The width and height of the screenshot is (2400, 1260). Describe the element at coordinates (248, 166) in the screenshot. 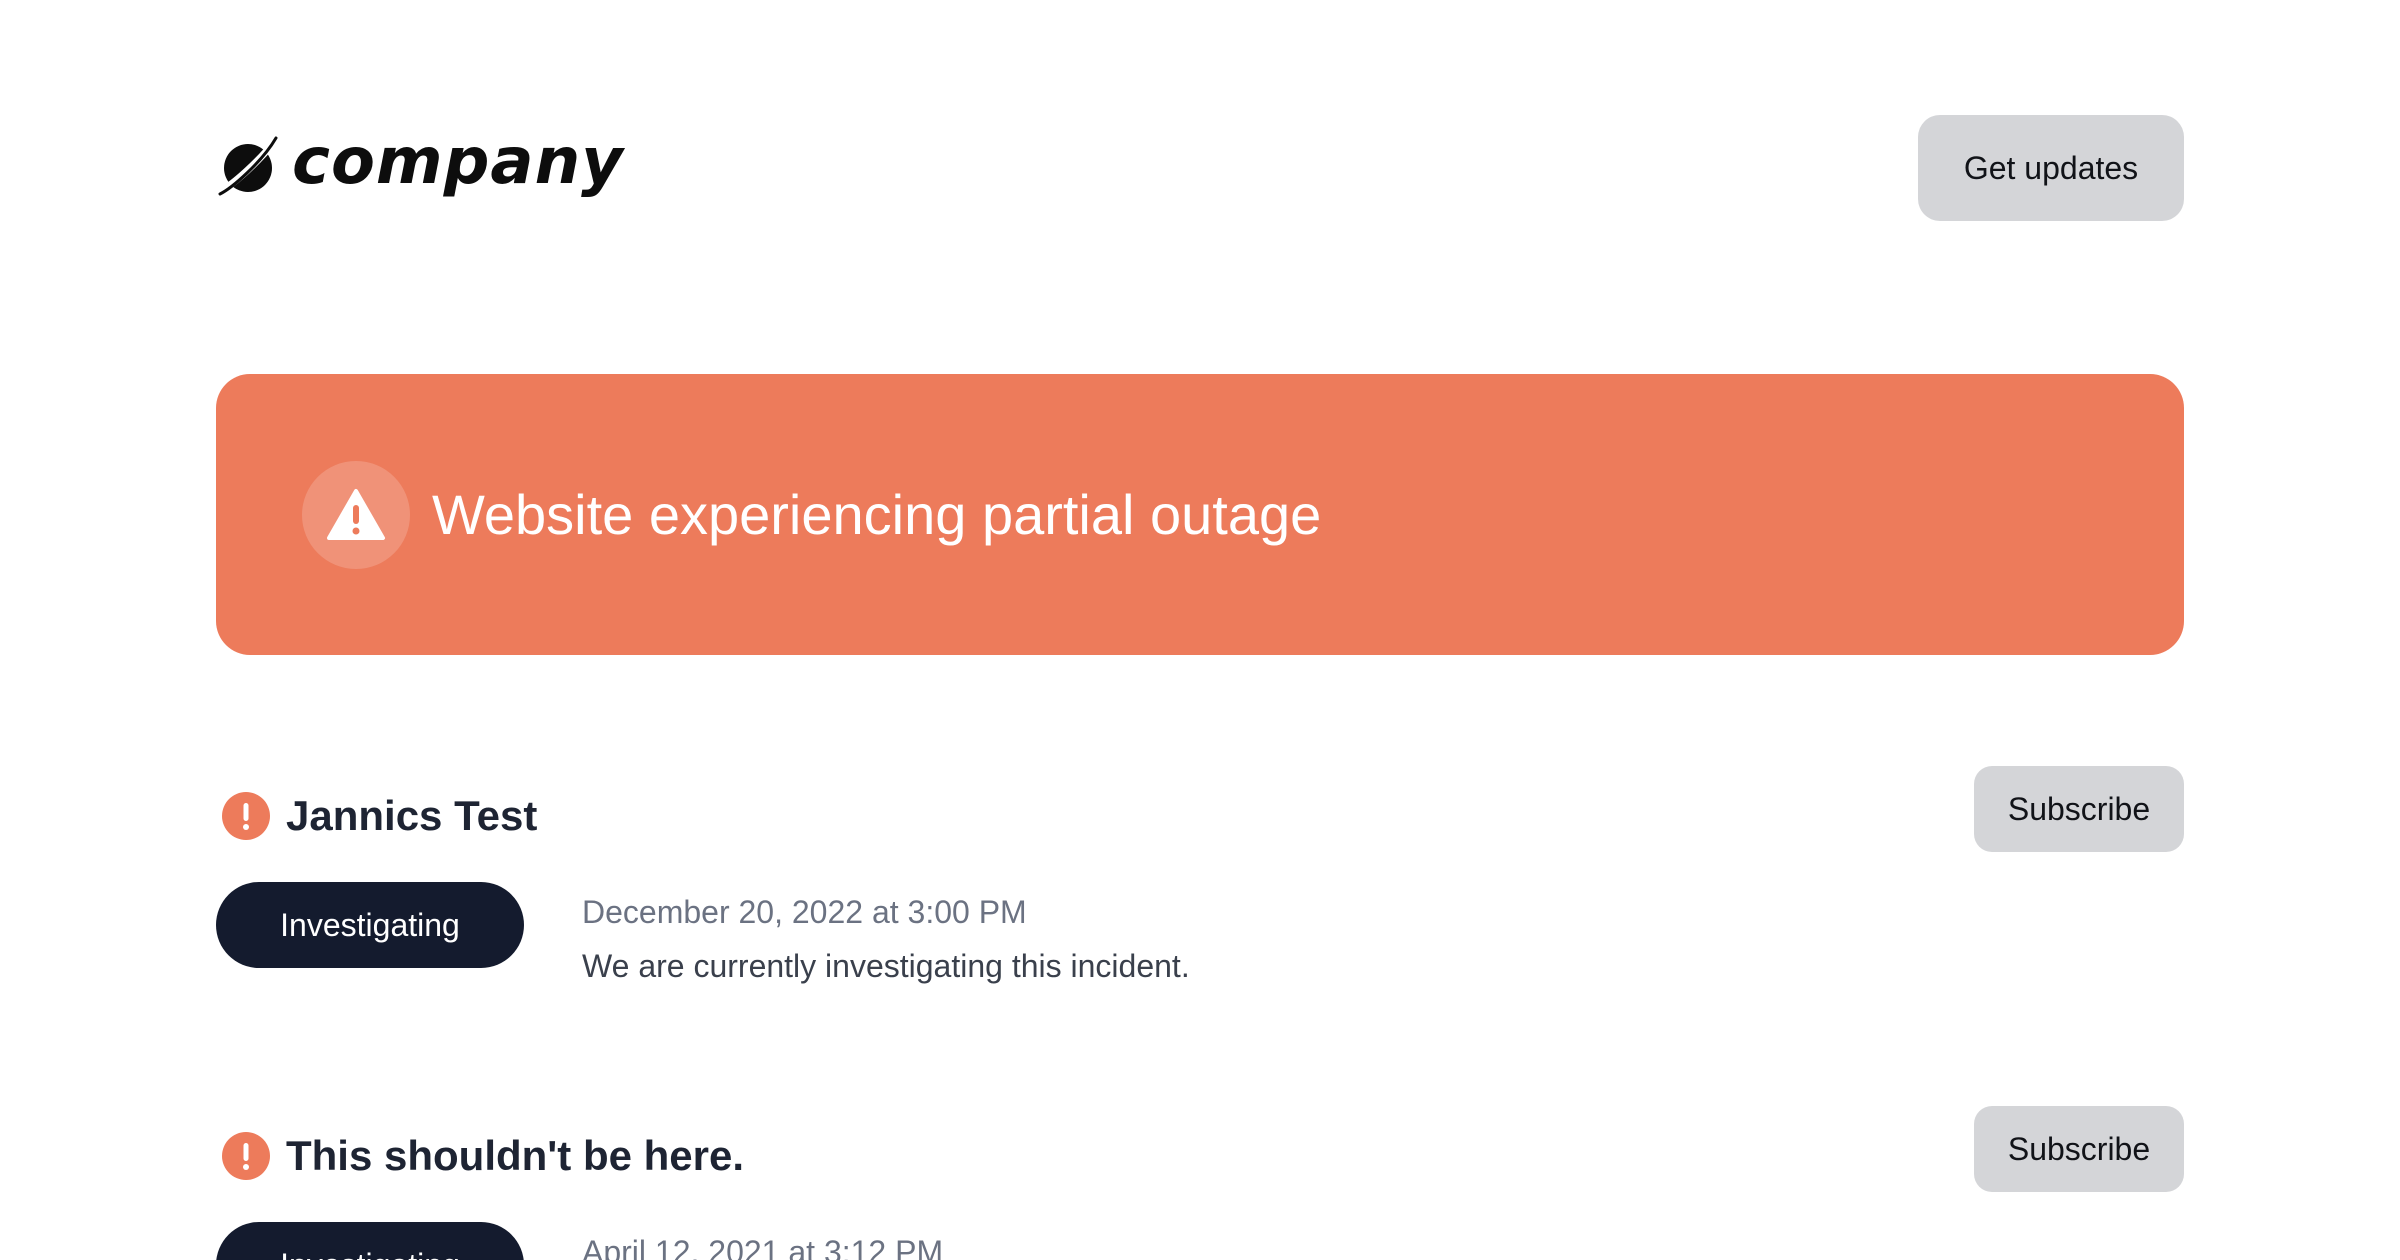

I see `planet-logo-icon` at that location.